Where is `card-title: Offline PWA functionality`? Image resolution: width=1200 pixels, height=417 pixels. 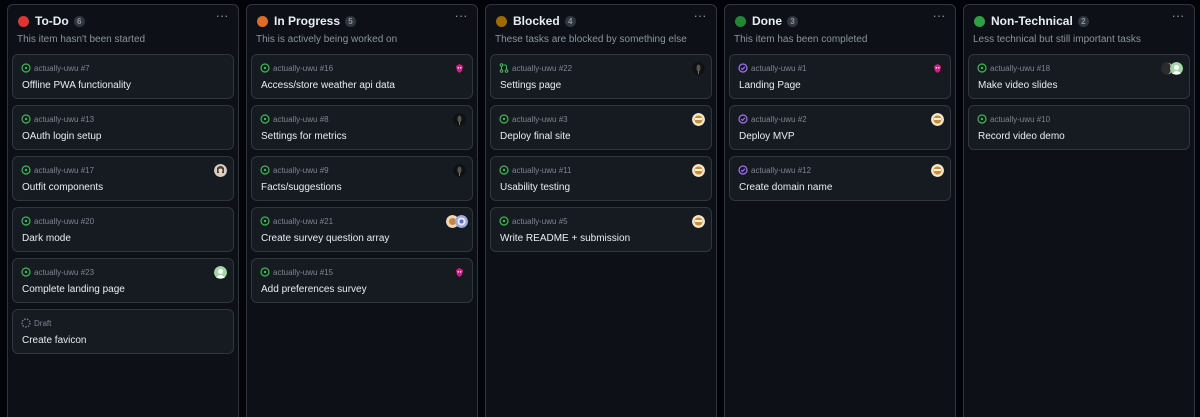
card-title: Offline PWA functionality is located at coordinates (76, 85).